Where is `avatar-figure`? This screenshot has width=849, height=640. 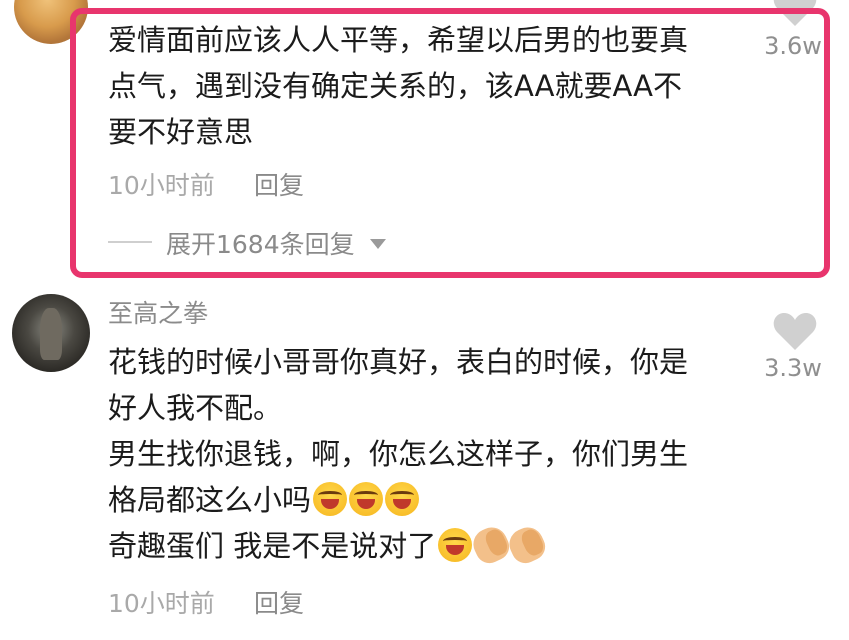 avatar-figure is located at coordinates (51, 334).